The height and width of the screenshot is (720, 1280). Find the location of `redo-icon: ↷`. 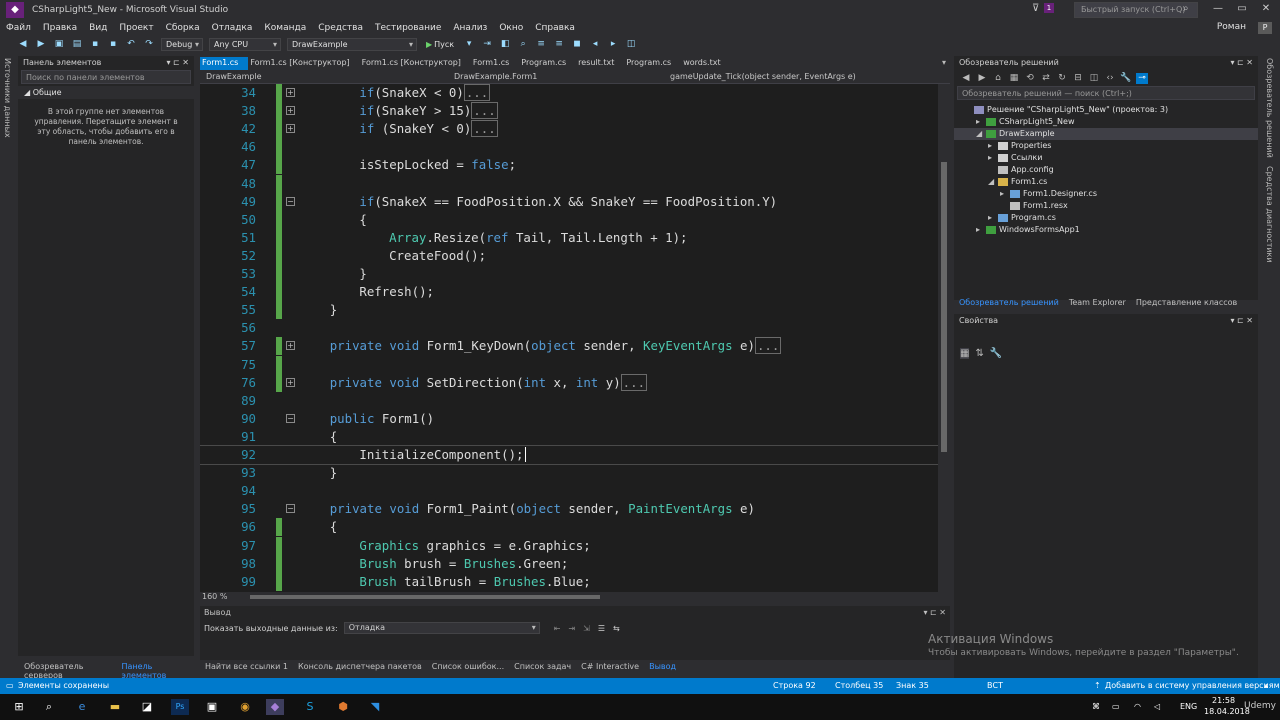

redo-icon: ↷ is located at coordinates (149, 44).